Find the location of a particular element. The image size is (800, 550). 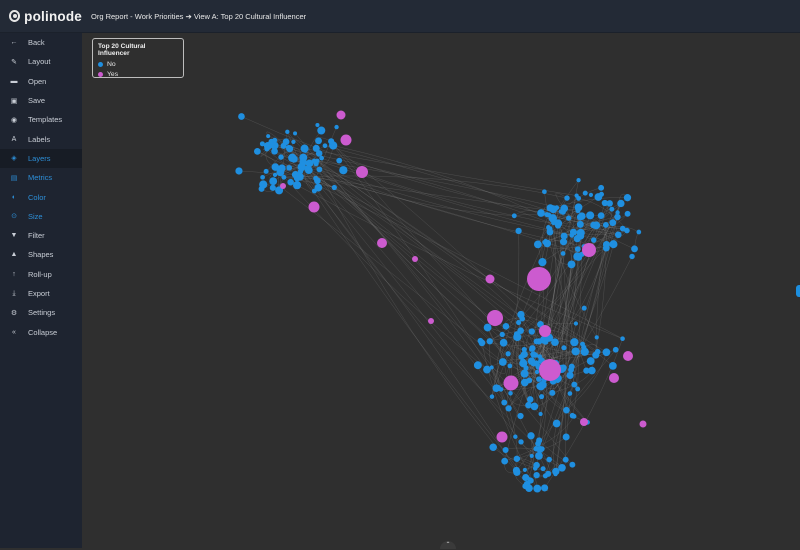

logo-mark-icon is located at coordinates (15, 16).